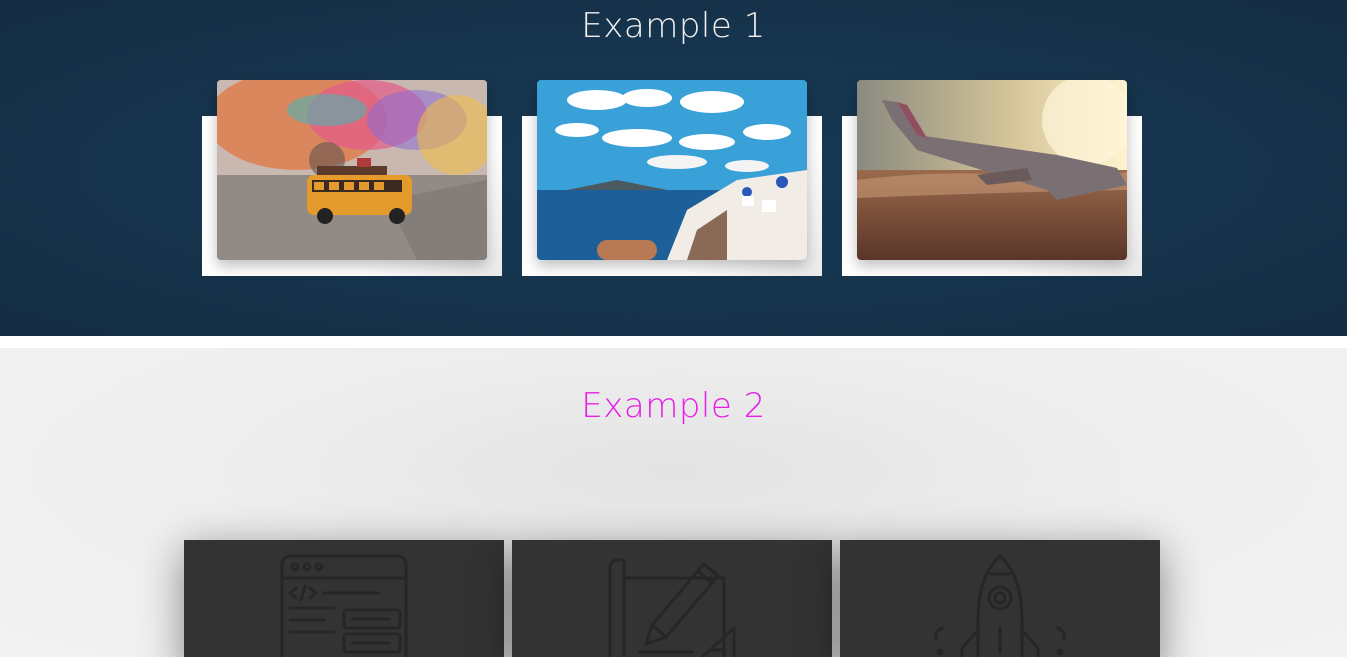 The width and height of the screenshot is (1347, 657). Describe the element at coordinates (673, 26) in the screenshot. I see `example1-title: Example 1` at that location.